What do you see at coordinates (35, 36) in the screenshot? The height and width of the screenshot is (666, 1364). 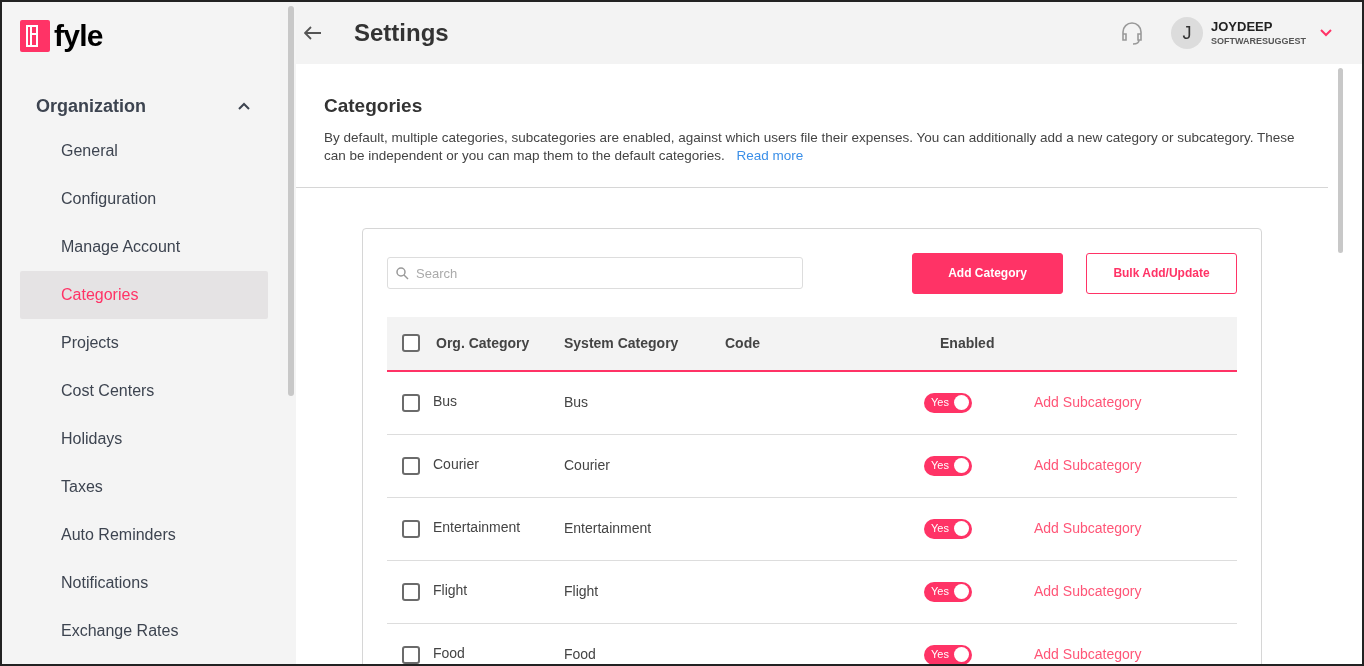 I see `logo-icon` at bounding box center [35, 36].